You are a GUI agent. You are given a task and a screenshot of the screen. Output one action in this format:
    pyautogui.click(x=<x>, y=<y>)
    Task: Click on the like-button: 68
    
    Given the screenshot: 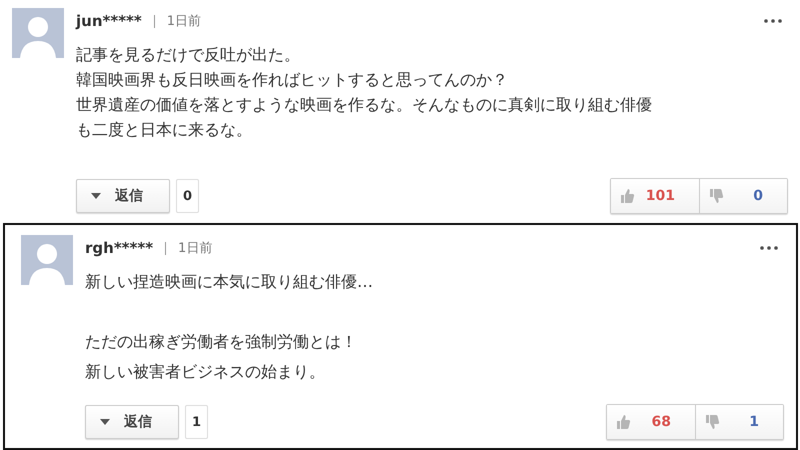 What is the action you would take?
    pyautogui.click(x=651, y=422)
    